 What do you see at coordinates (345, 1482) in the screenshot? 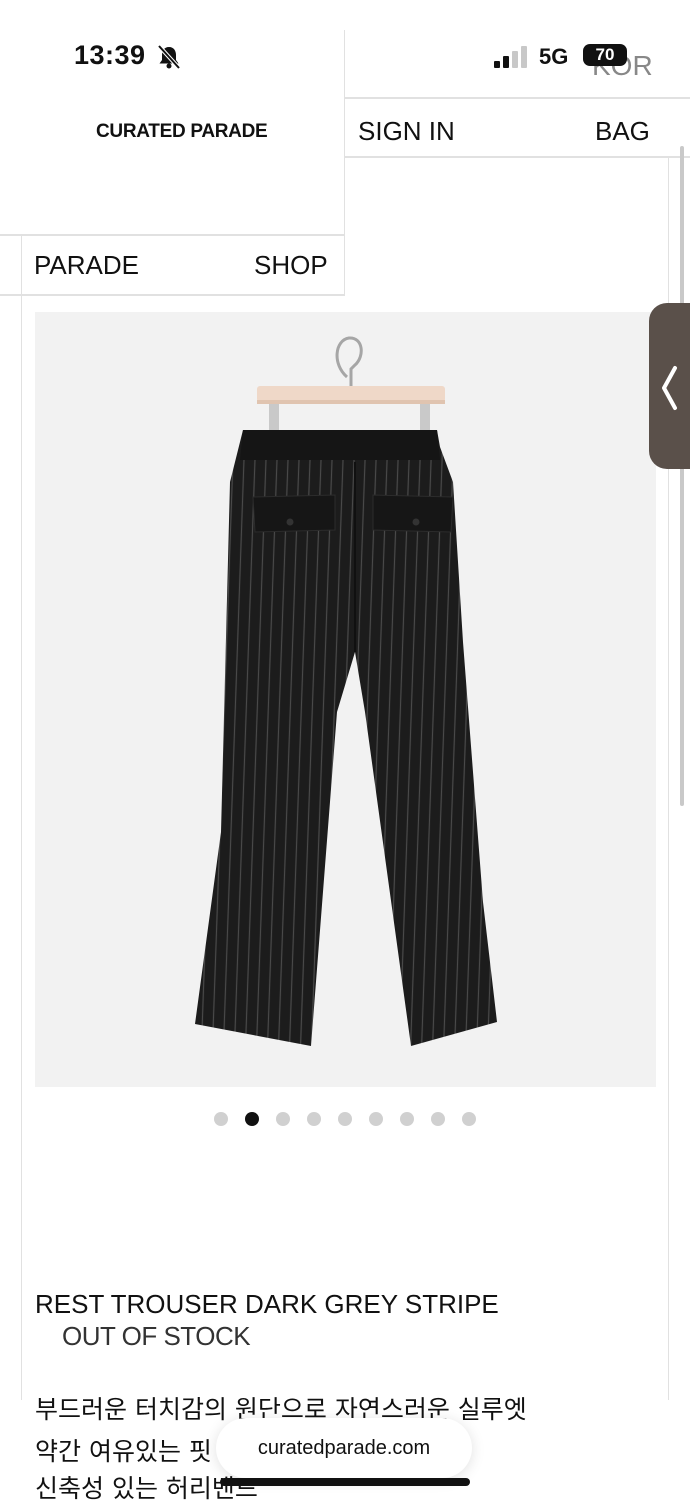
I see `home-indicator` at bounding box center [345, 1482].